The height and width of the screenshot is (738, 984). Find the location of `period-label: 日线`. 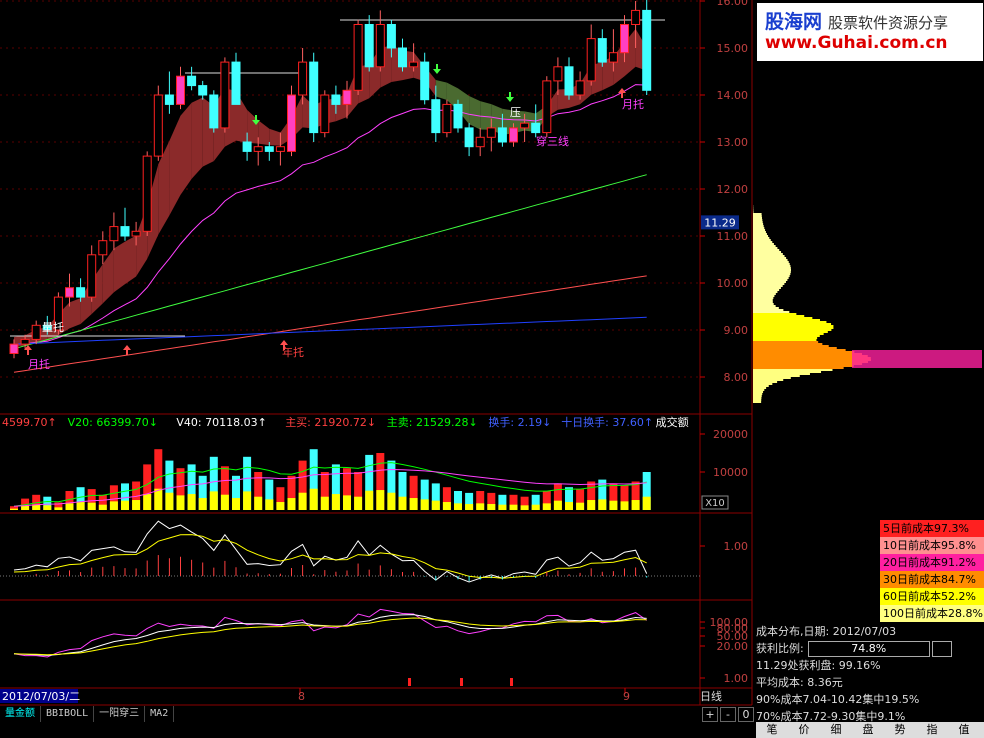

period-label: 日线 is located at coordinates (711, 696).